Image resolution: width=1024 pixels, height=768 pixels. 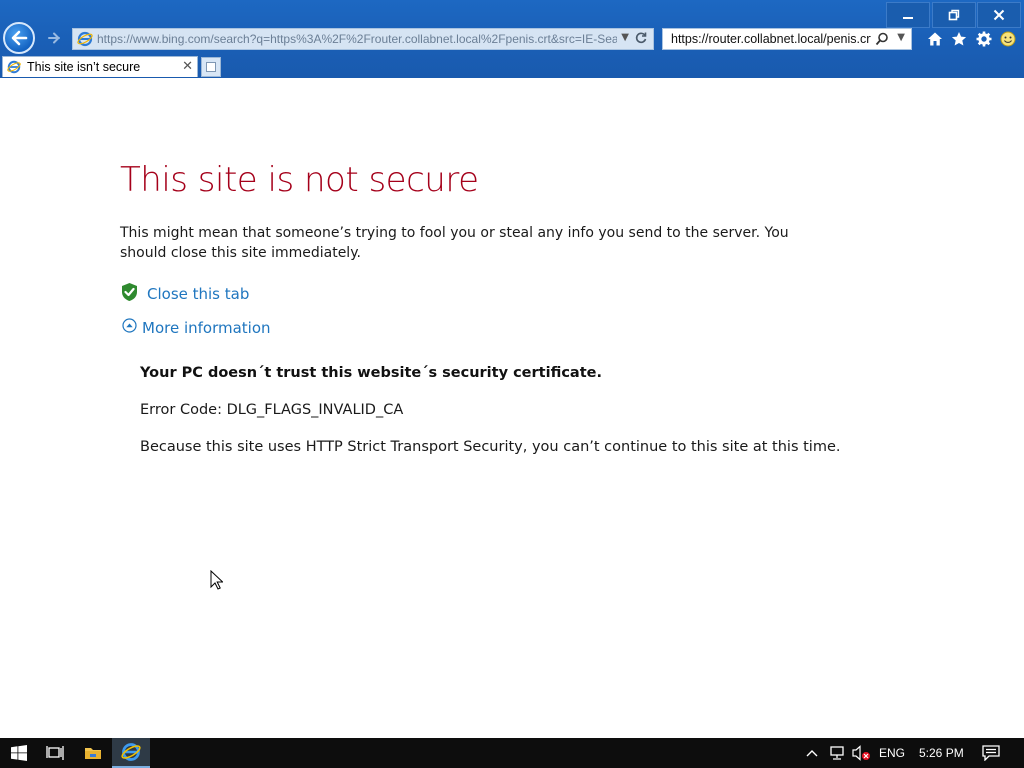 I want to click on favorites-button, so click(x=959, y=39).